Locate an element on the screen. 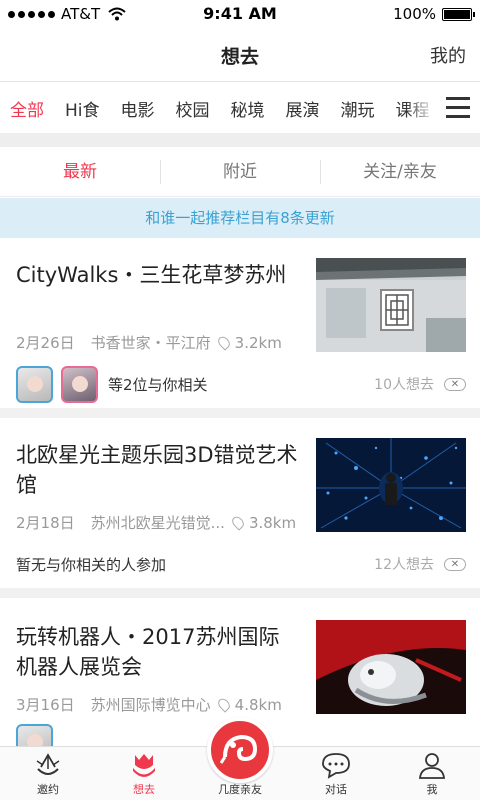 The image size is (480, 800). event-venue: 书香世家・平江府 is located at coordinates (150, 343).